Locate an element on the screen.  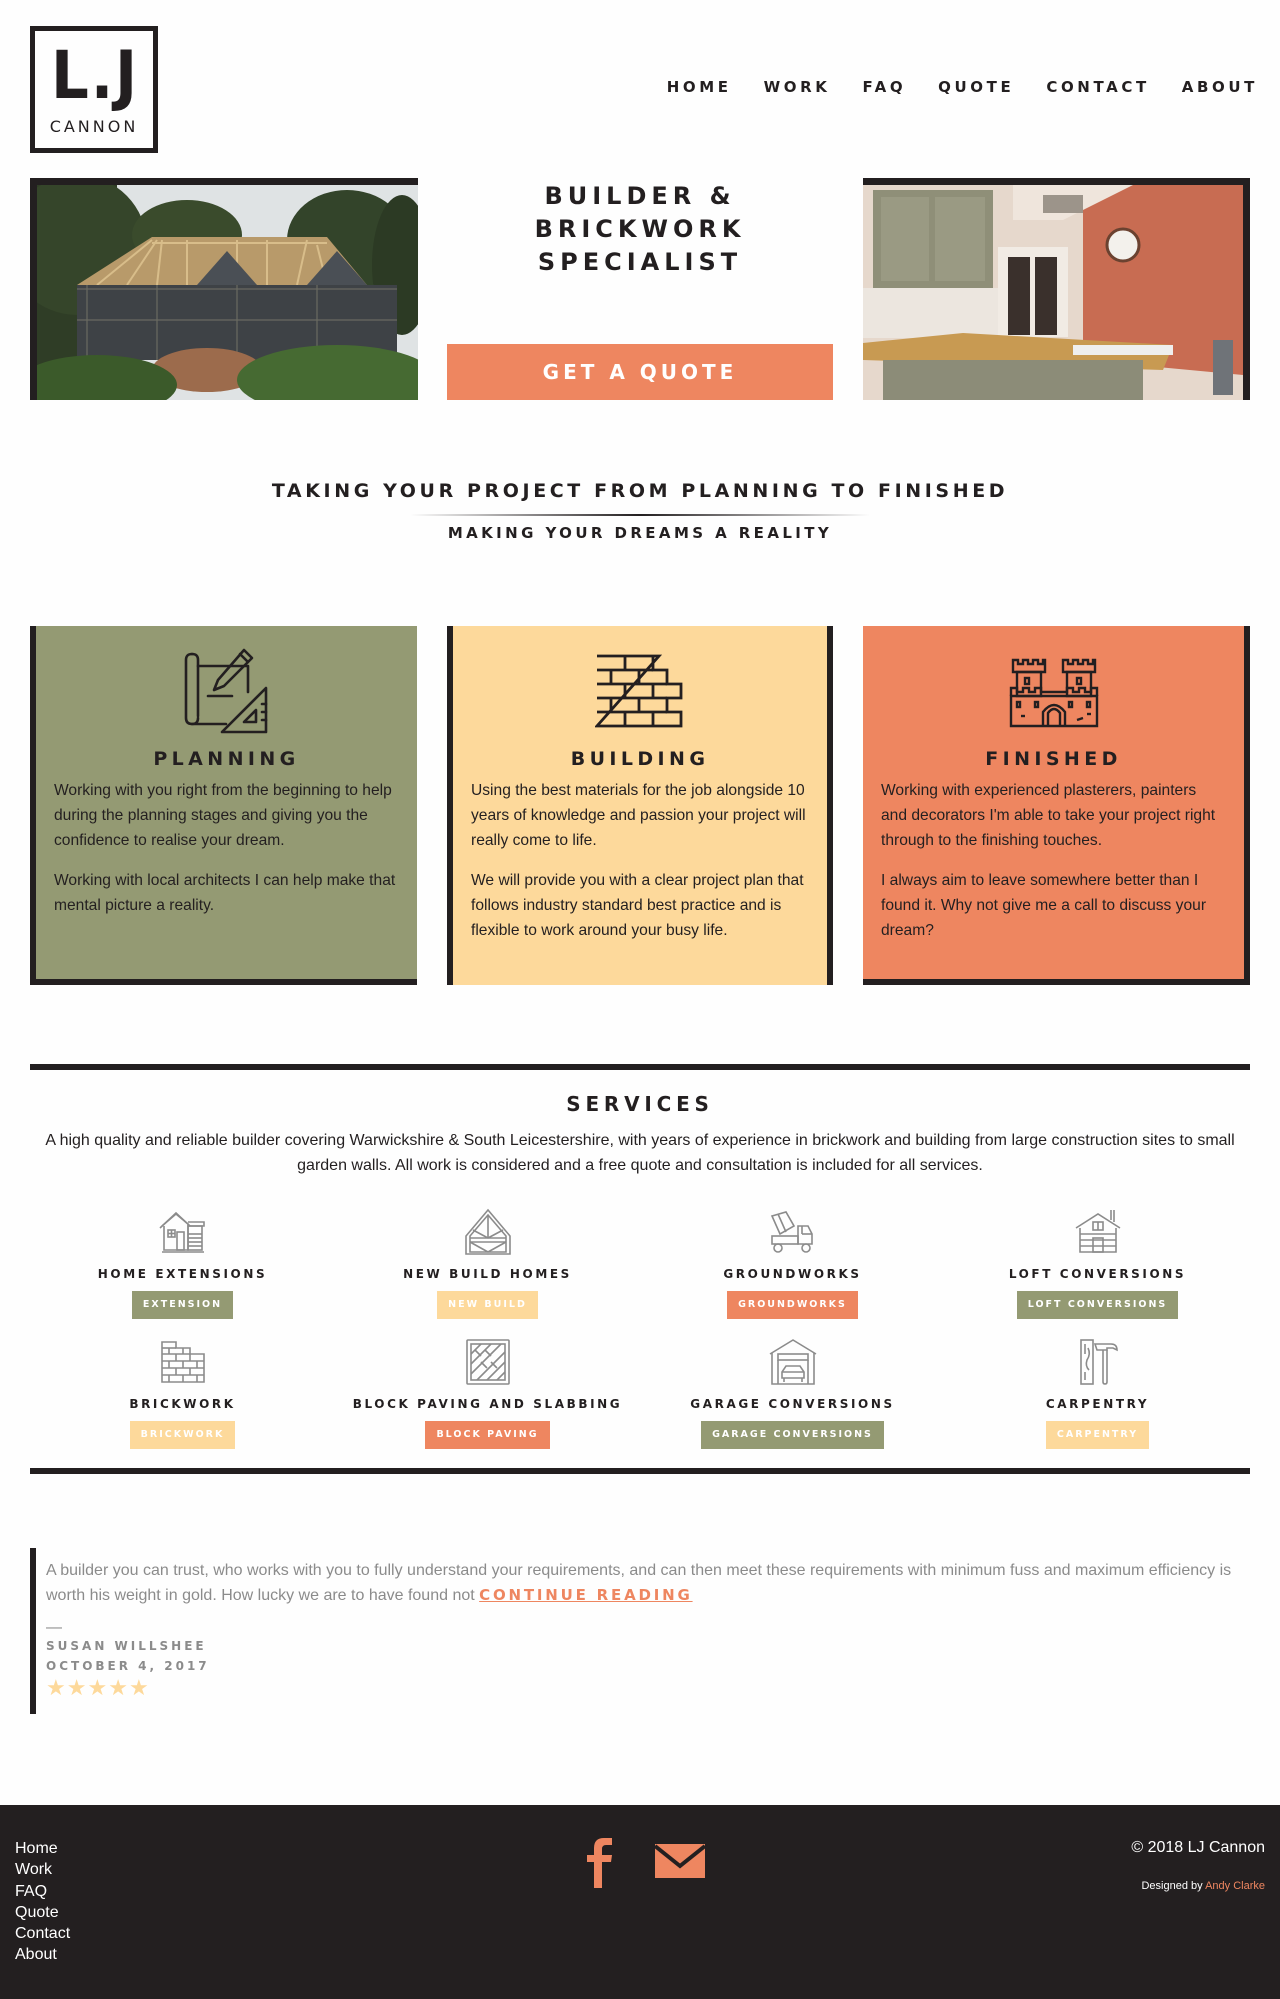
castle-icon is located at coordinates (1053, 693).